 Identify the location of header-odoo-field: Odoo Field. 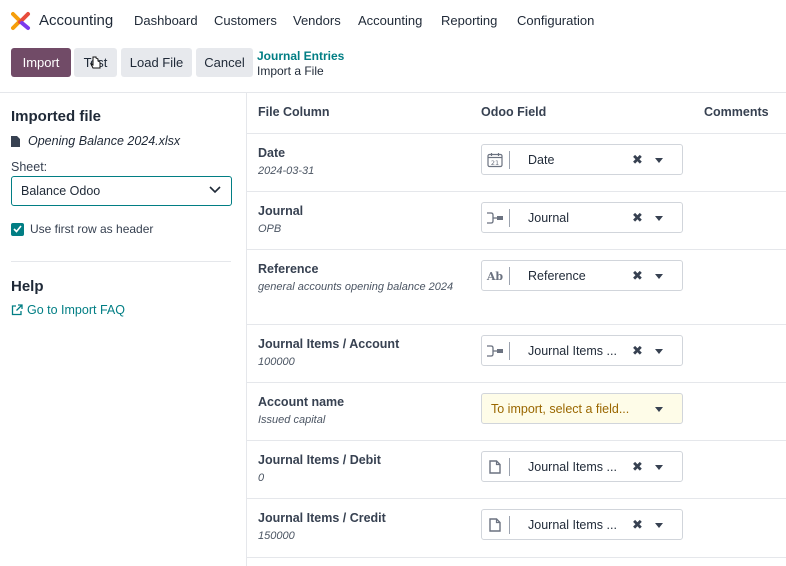
(514, 112).